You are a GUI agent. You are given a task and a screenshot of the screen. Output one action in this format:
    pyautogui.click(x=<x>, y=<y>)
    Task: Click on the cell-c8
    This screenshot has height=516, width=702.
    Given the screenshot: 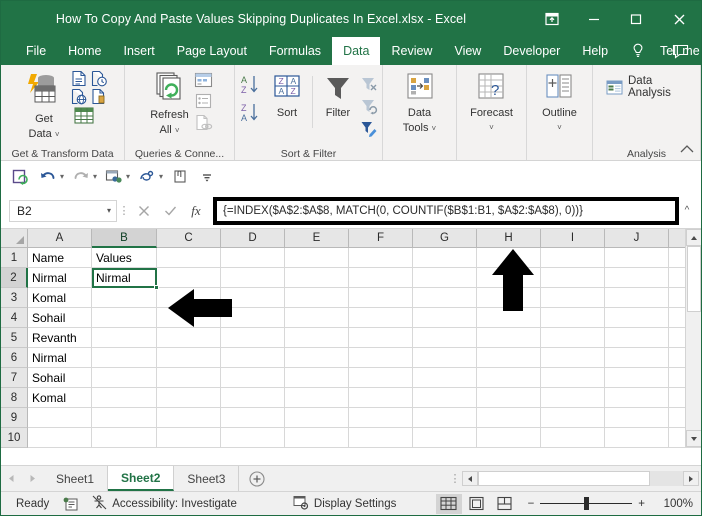 What is the action you would take?
    pyautogui.click(x=189, y=398)
    